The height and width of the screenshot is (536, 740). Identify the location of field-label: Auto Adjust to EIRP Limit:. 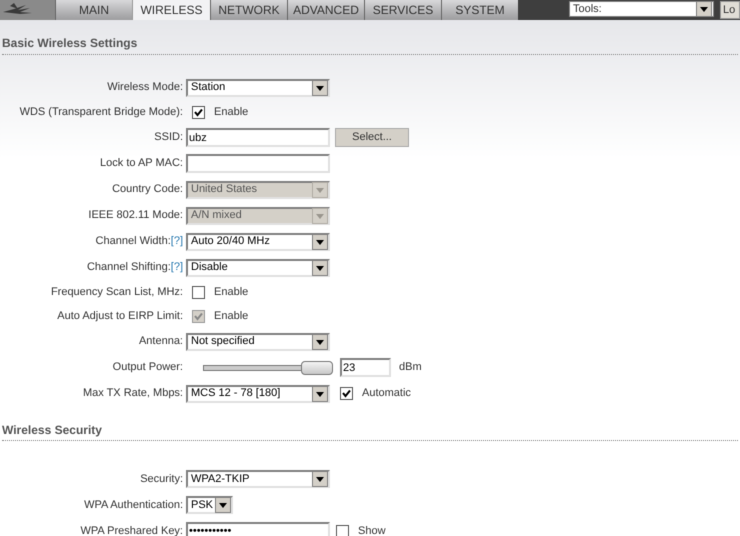
(120, 316).